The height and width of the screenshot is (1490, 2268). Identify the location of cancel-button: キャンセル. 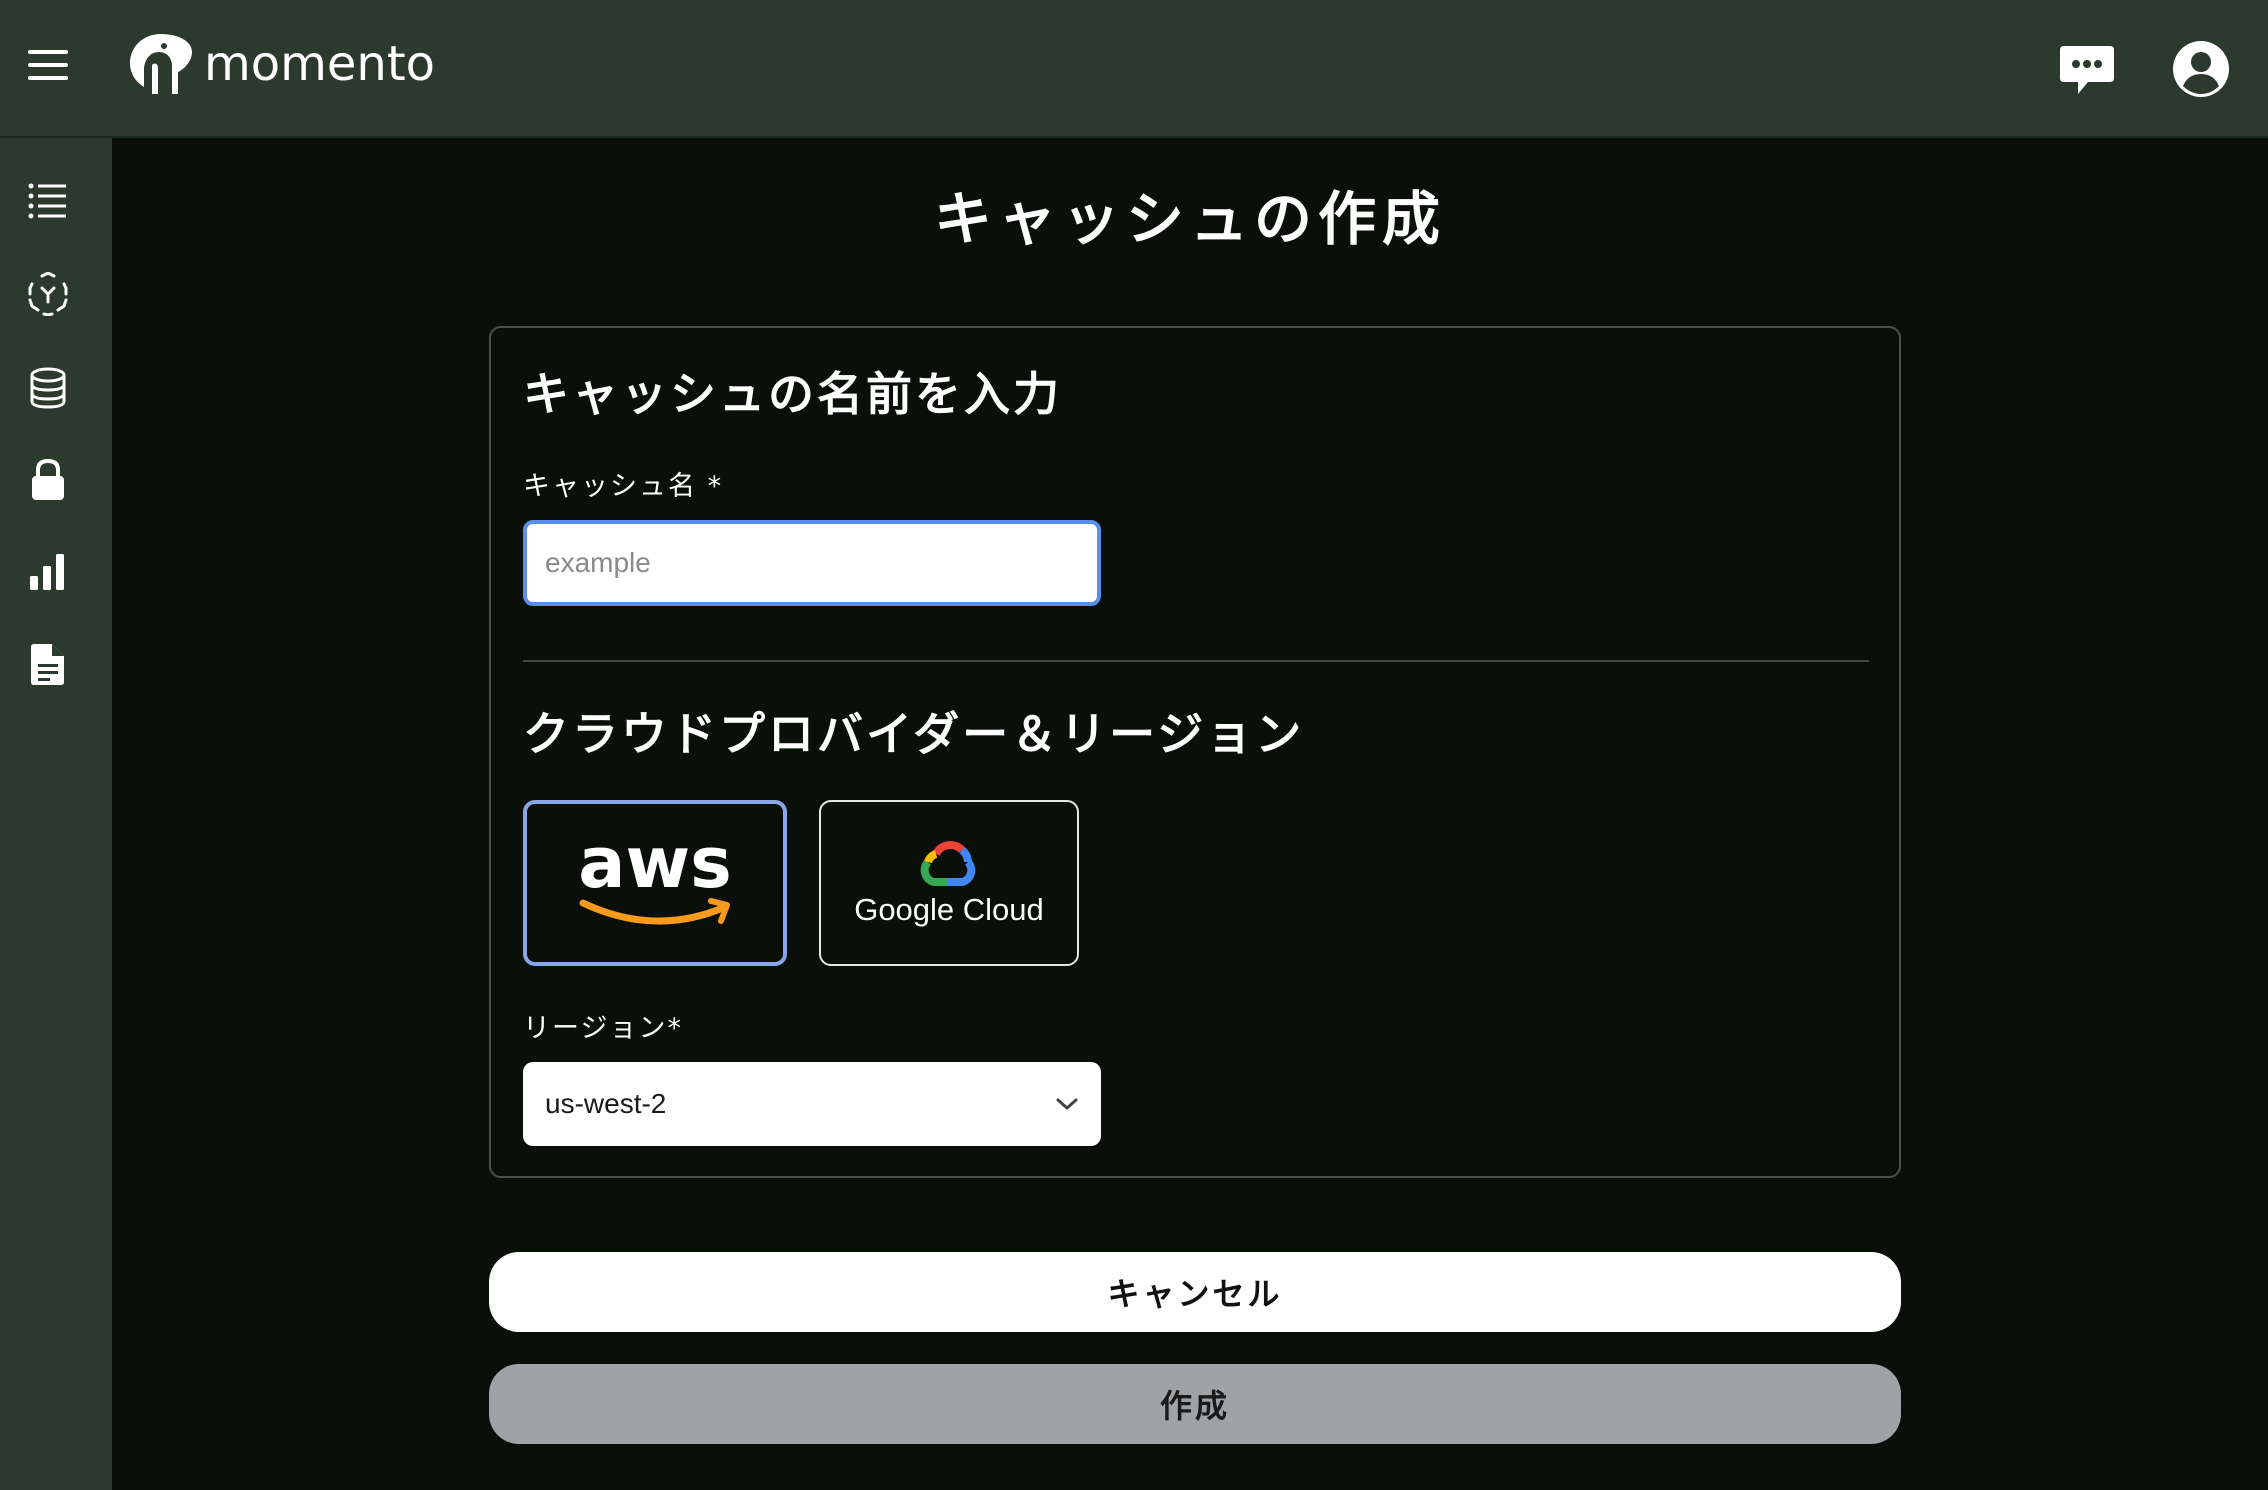
(1195, 1292).